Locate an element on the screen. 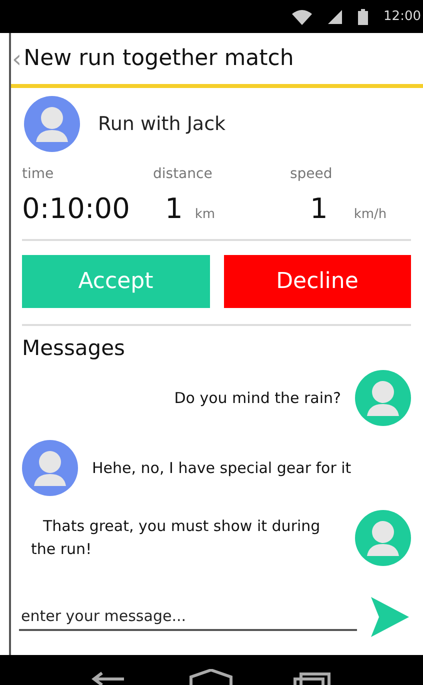  stat-unit: km/h is located at coordinates (370, 214).